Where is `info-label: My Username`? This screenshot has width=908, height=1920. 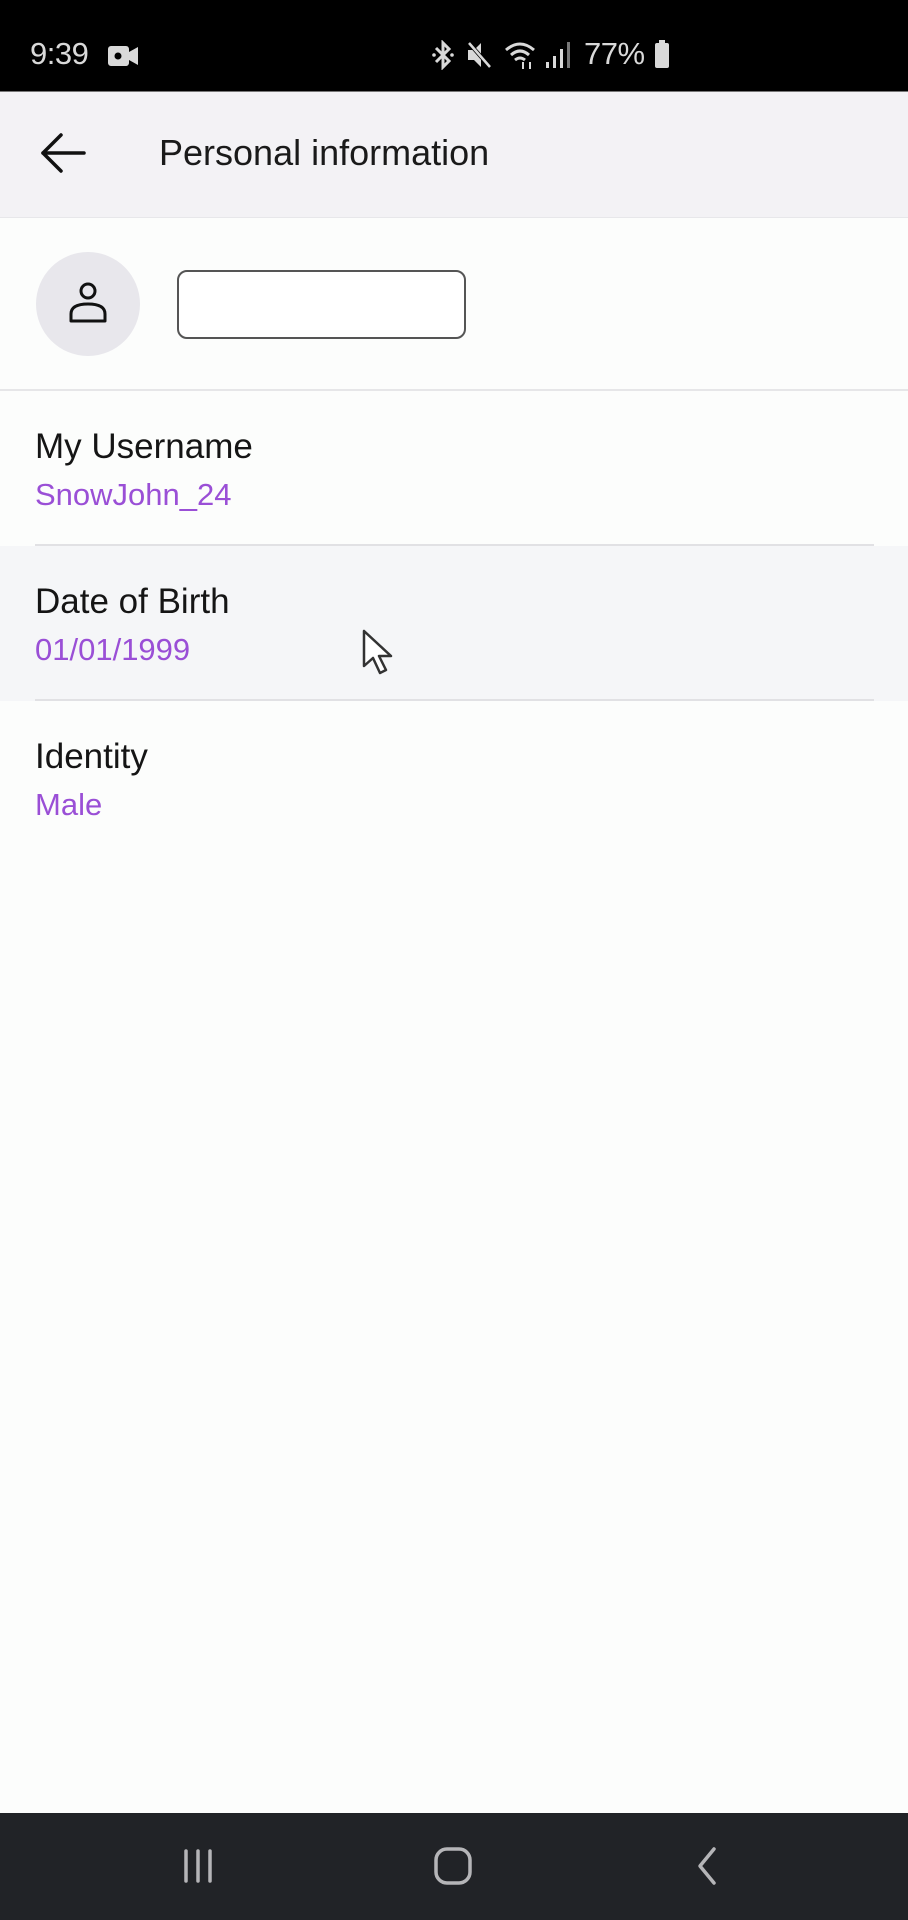 info-label: My Username is located at coordinates (144, 446).